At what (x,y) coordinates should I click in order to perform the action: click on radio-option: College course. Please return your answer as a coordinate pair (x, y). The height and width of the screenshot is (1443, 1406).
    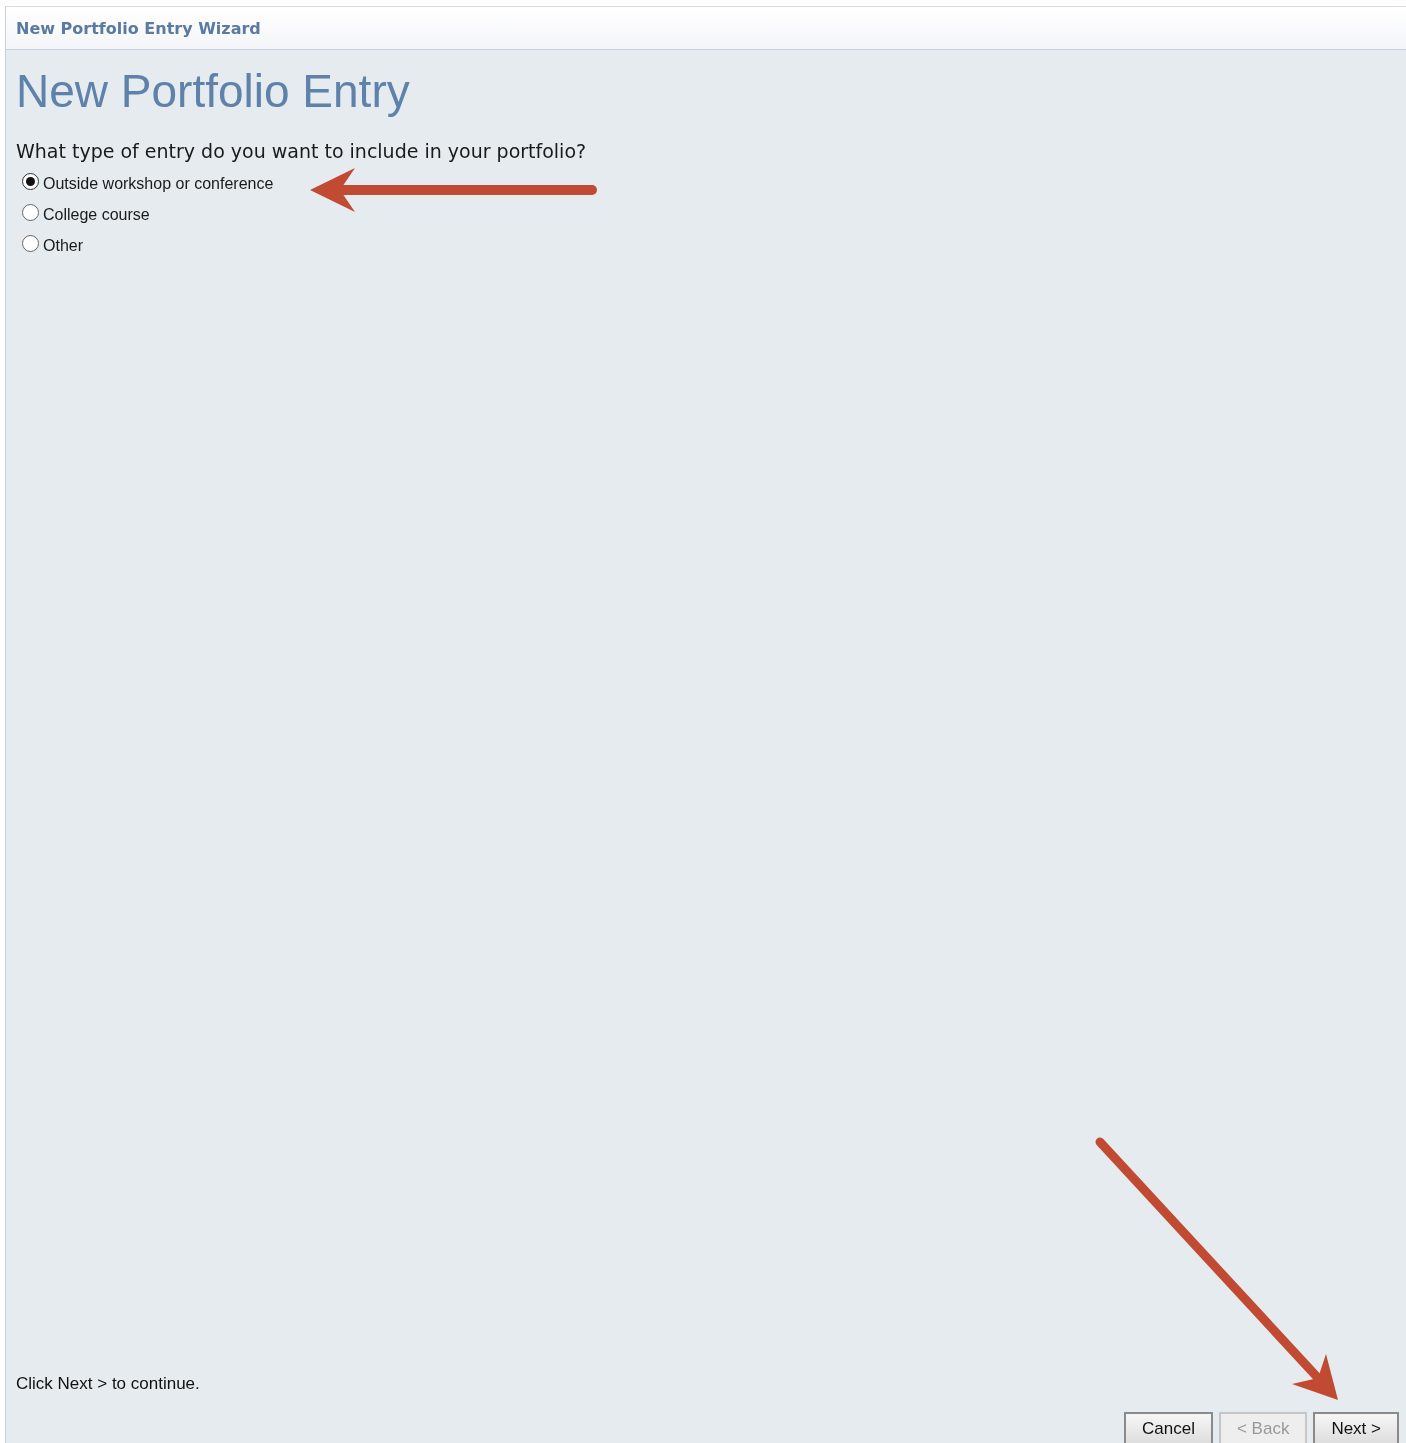
    Looking at the image, I should click on (714, 214).